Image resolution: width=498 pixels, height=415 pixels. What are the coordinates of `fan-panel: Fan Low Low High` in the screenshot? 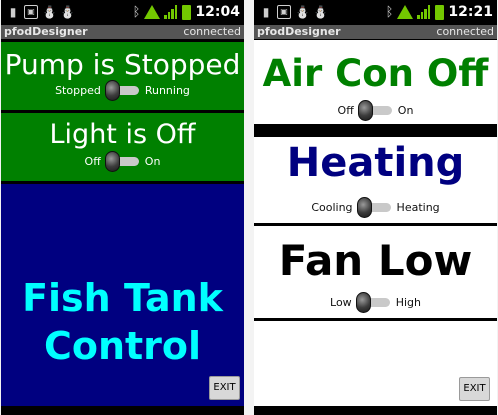 It's located at (375, 272).